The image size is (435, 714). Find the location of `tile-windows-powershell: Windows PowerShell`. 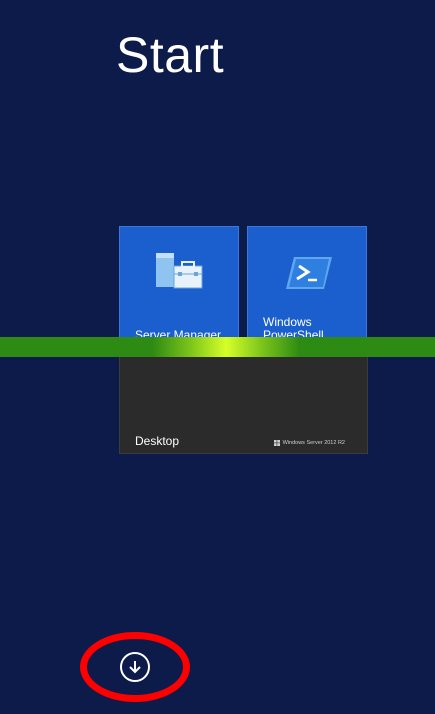

tile-windows-powershell: Windows PowerShell is located at coordinates (307, 286).